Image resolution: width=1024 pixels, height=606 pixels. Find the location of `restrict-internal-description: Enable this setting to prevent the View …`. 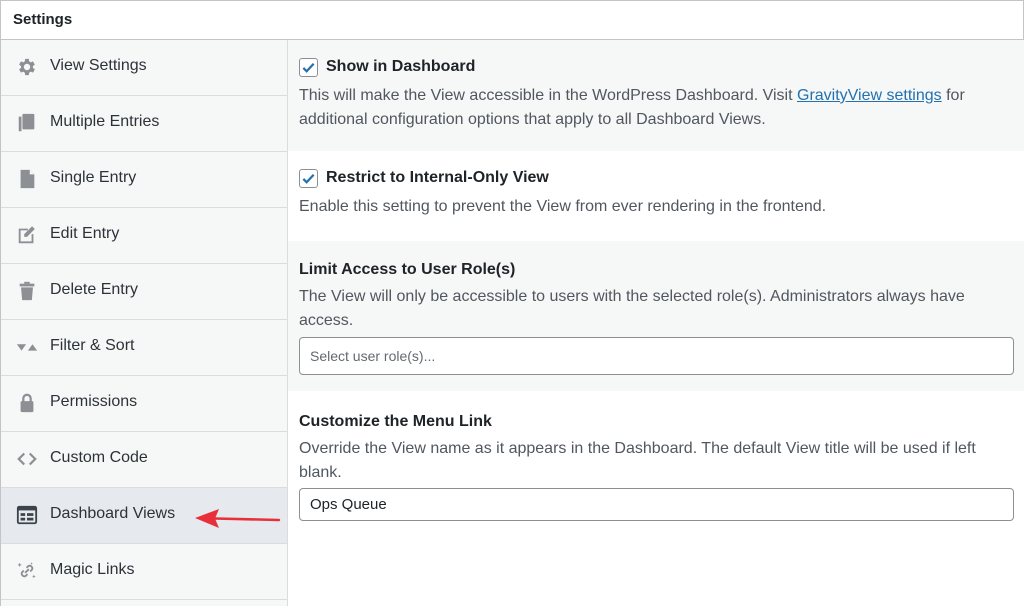

restrict-internal-description: Enable this setting to prevent the View … is located at coordinates (563, 206).